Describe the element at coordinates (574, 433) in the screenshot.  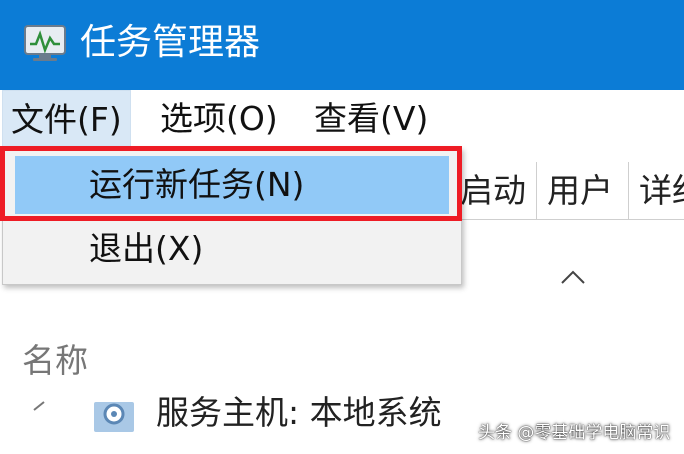
I see `watermark: 头条 @零基础学电脑常识` at that location.